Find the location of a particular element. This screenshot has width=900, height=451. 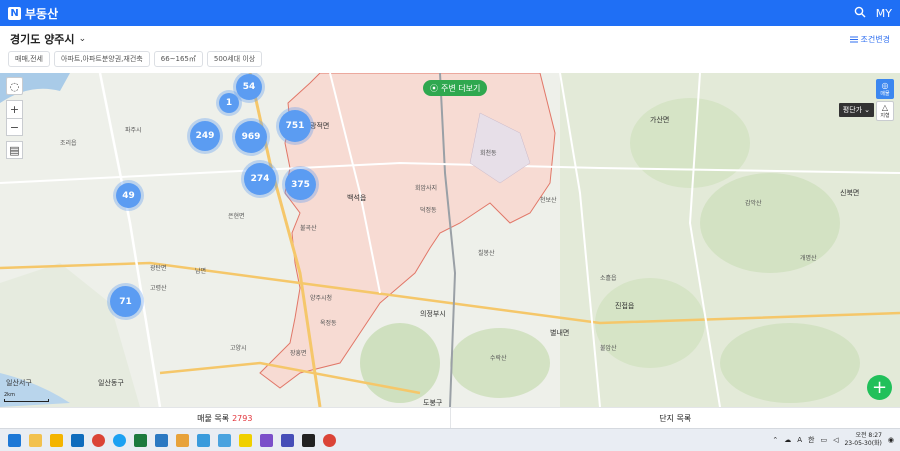

map-label: 불곡산 is located at coordinates (308, 228).